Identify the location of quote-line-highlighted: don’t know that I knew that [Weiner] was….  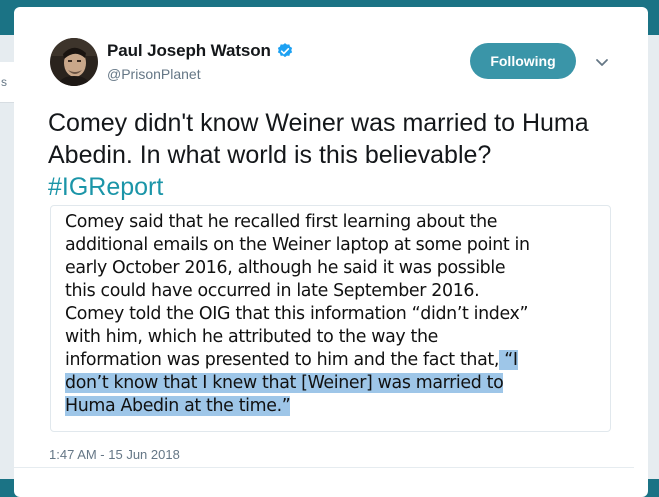
(345, 383).